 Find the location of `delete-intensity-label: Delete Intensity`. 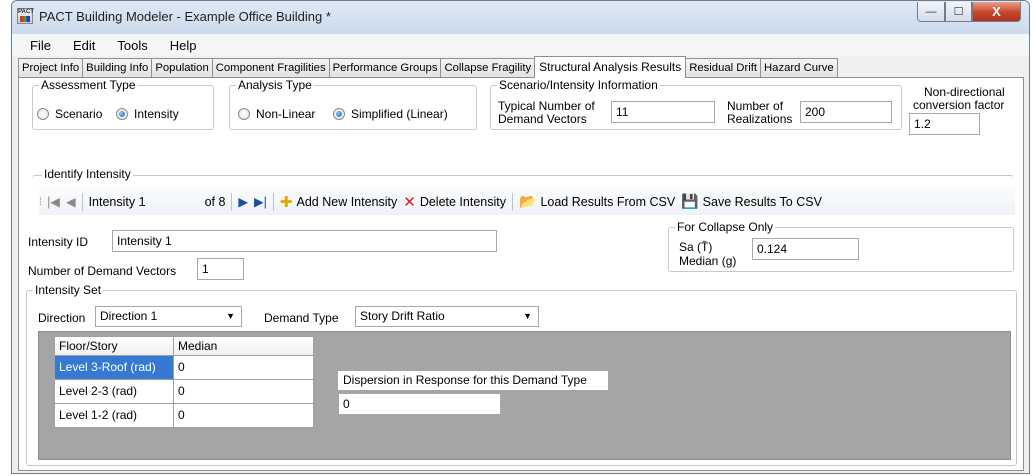

delete-intensity-label: Delete Intensity is located at coordinates (462, 201).